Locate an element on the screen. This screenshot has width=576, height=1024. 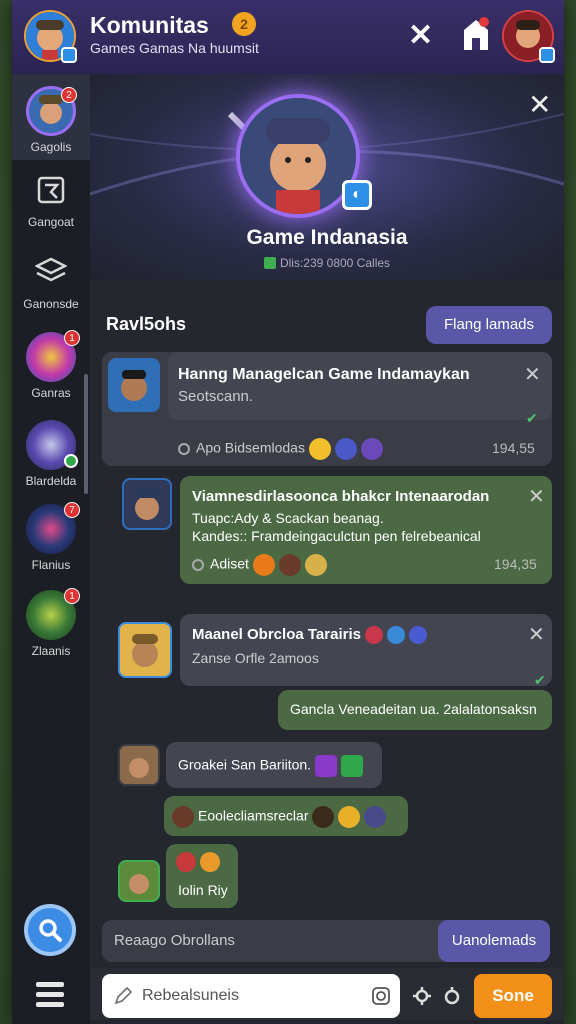
sidebar-item-gagolis: 2 Gagolis is located at coordinates (51, 117).